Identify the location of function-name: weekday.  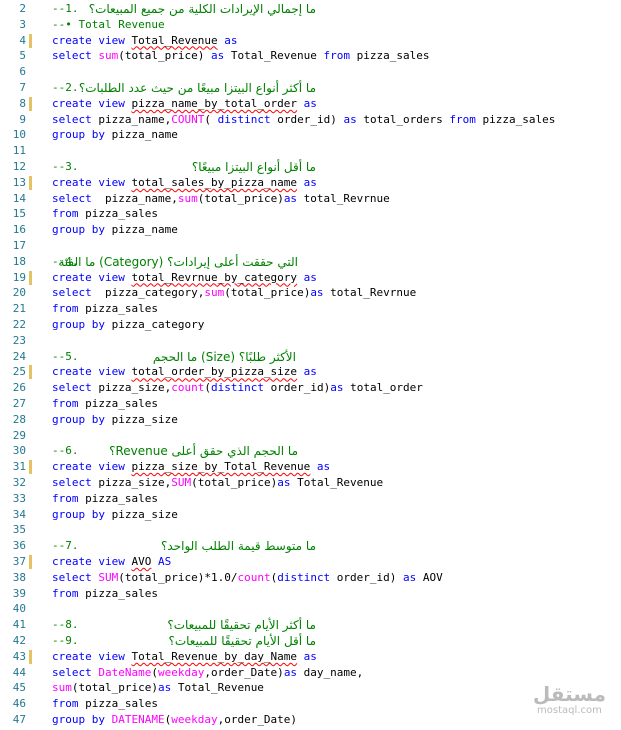
(181, 672).